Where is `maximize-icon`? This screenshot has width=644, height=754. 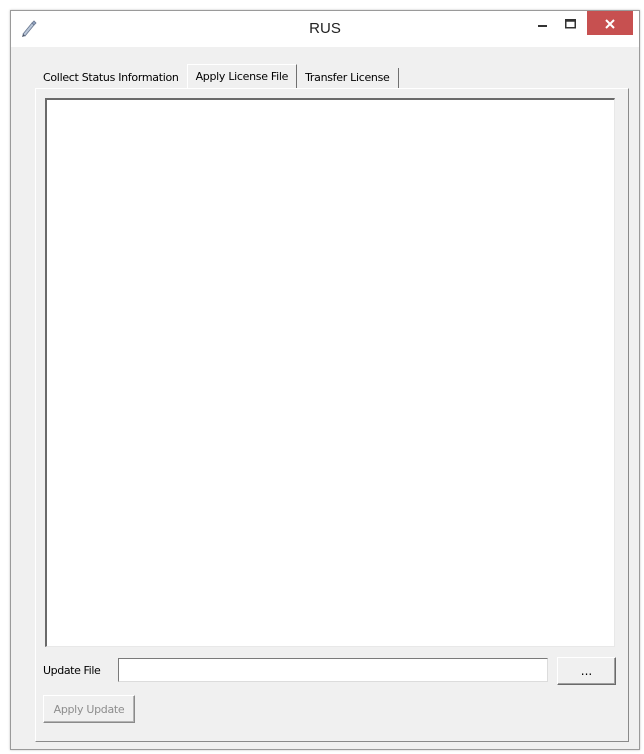 maximize-icon is located at coordinates (571, 23).